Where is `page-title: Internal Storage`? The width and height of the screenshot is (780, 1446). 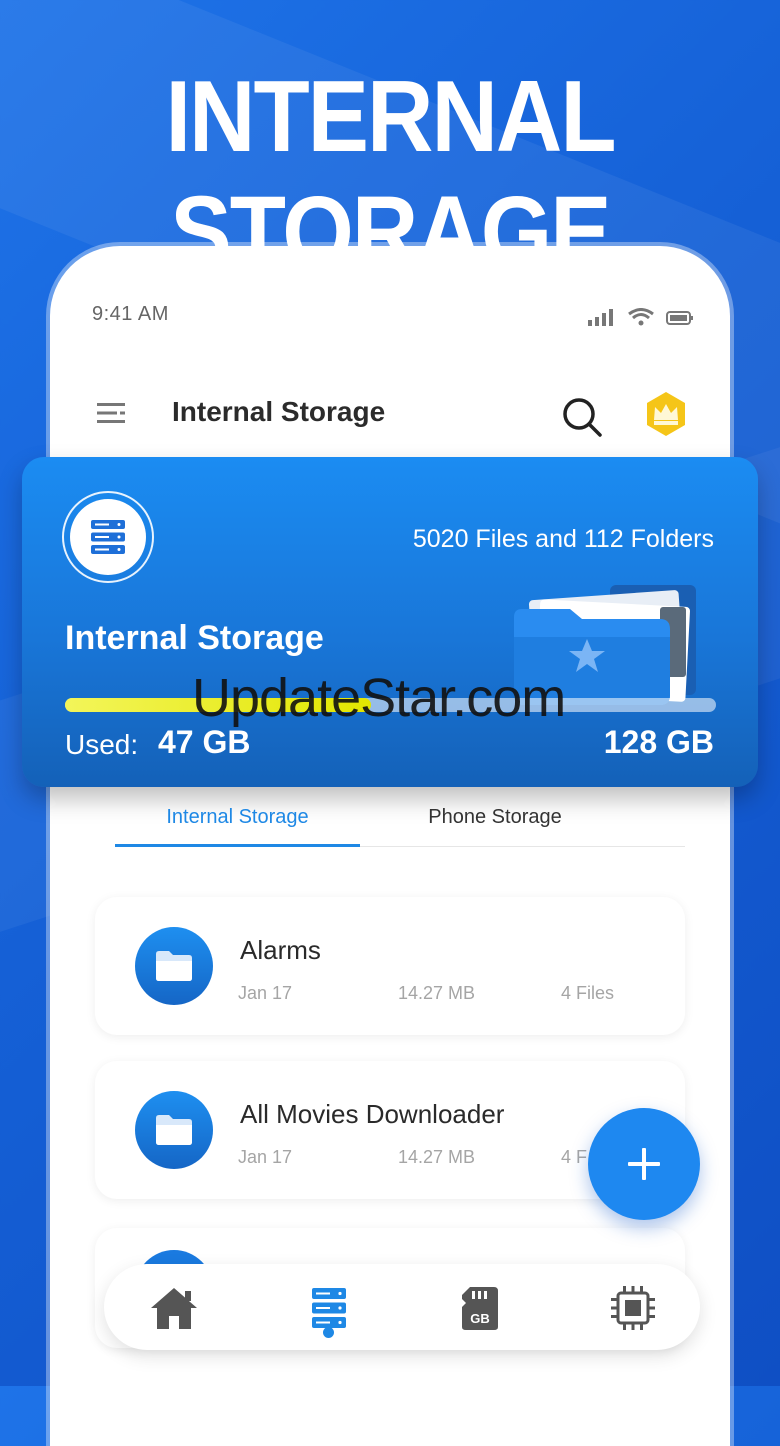
page-title: Internal Storage is located at coordinates (279, 411).